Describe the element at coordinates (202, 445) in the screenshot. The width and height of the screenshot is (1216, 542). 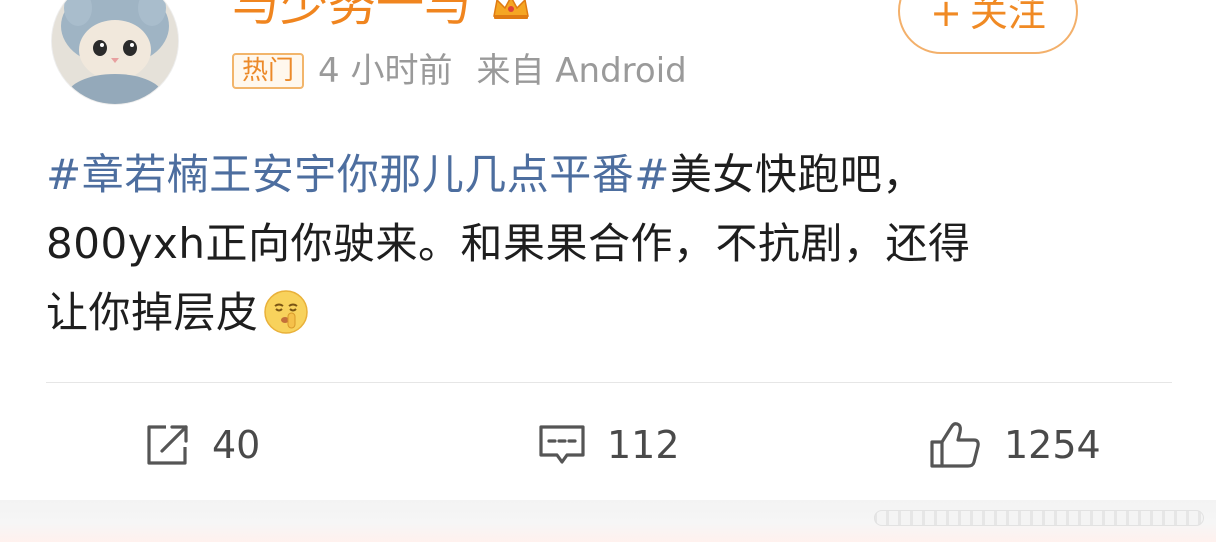
I see `repost-button: 40` at that location.